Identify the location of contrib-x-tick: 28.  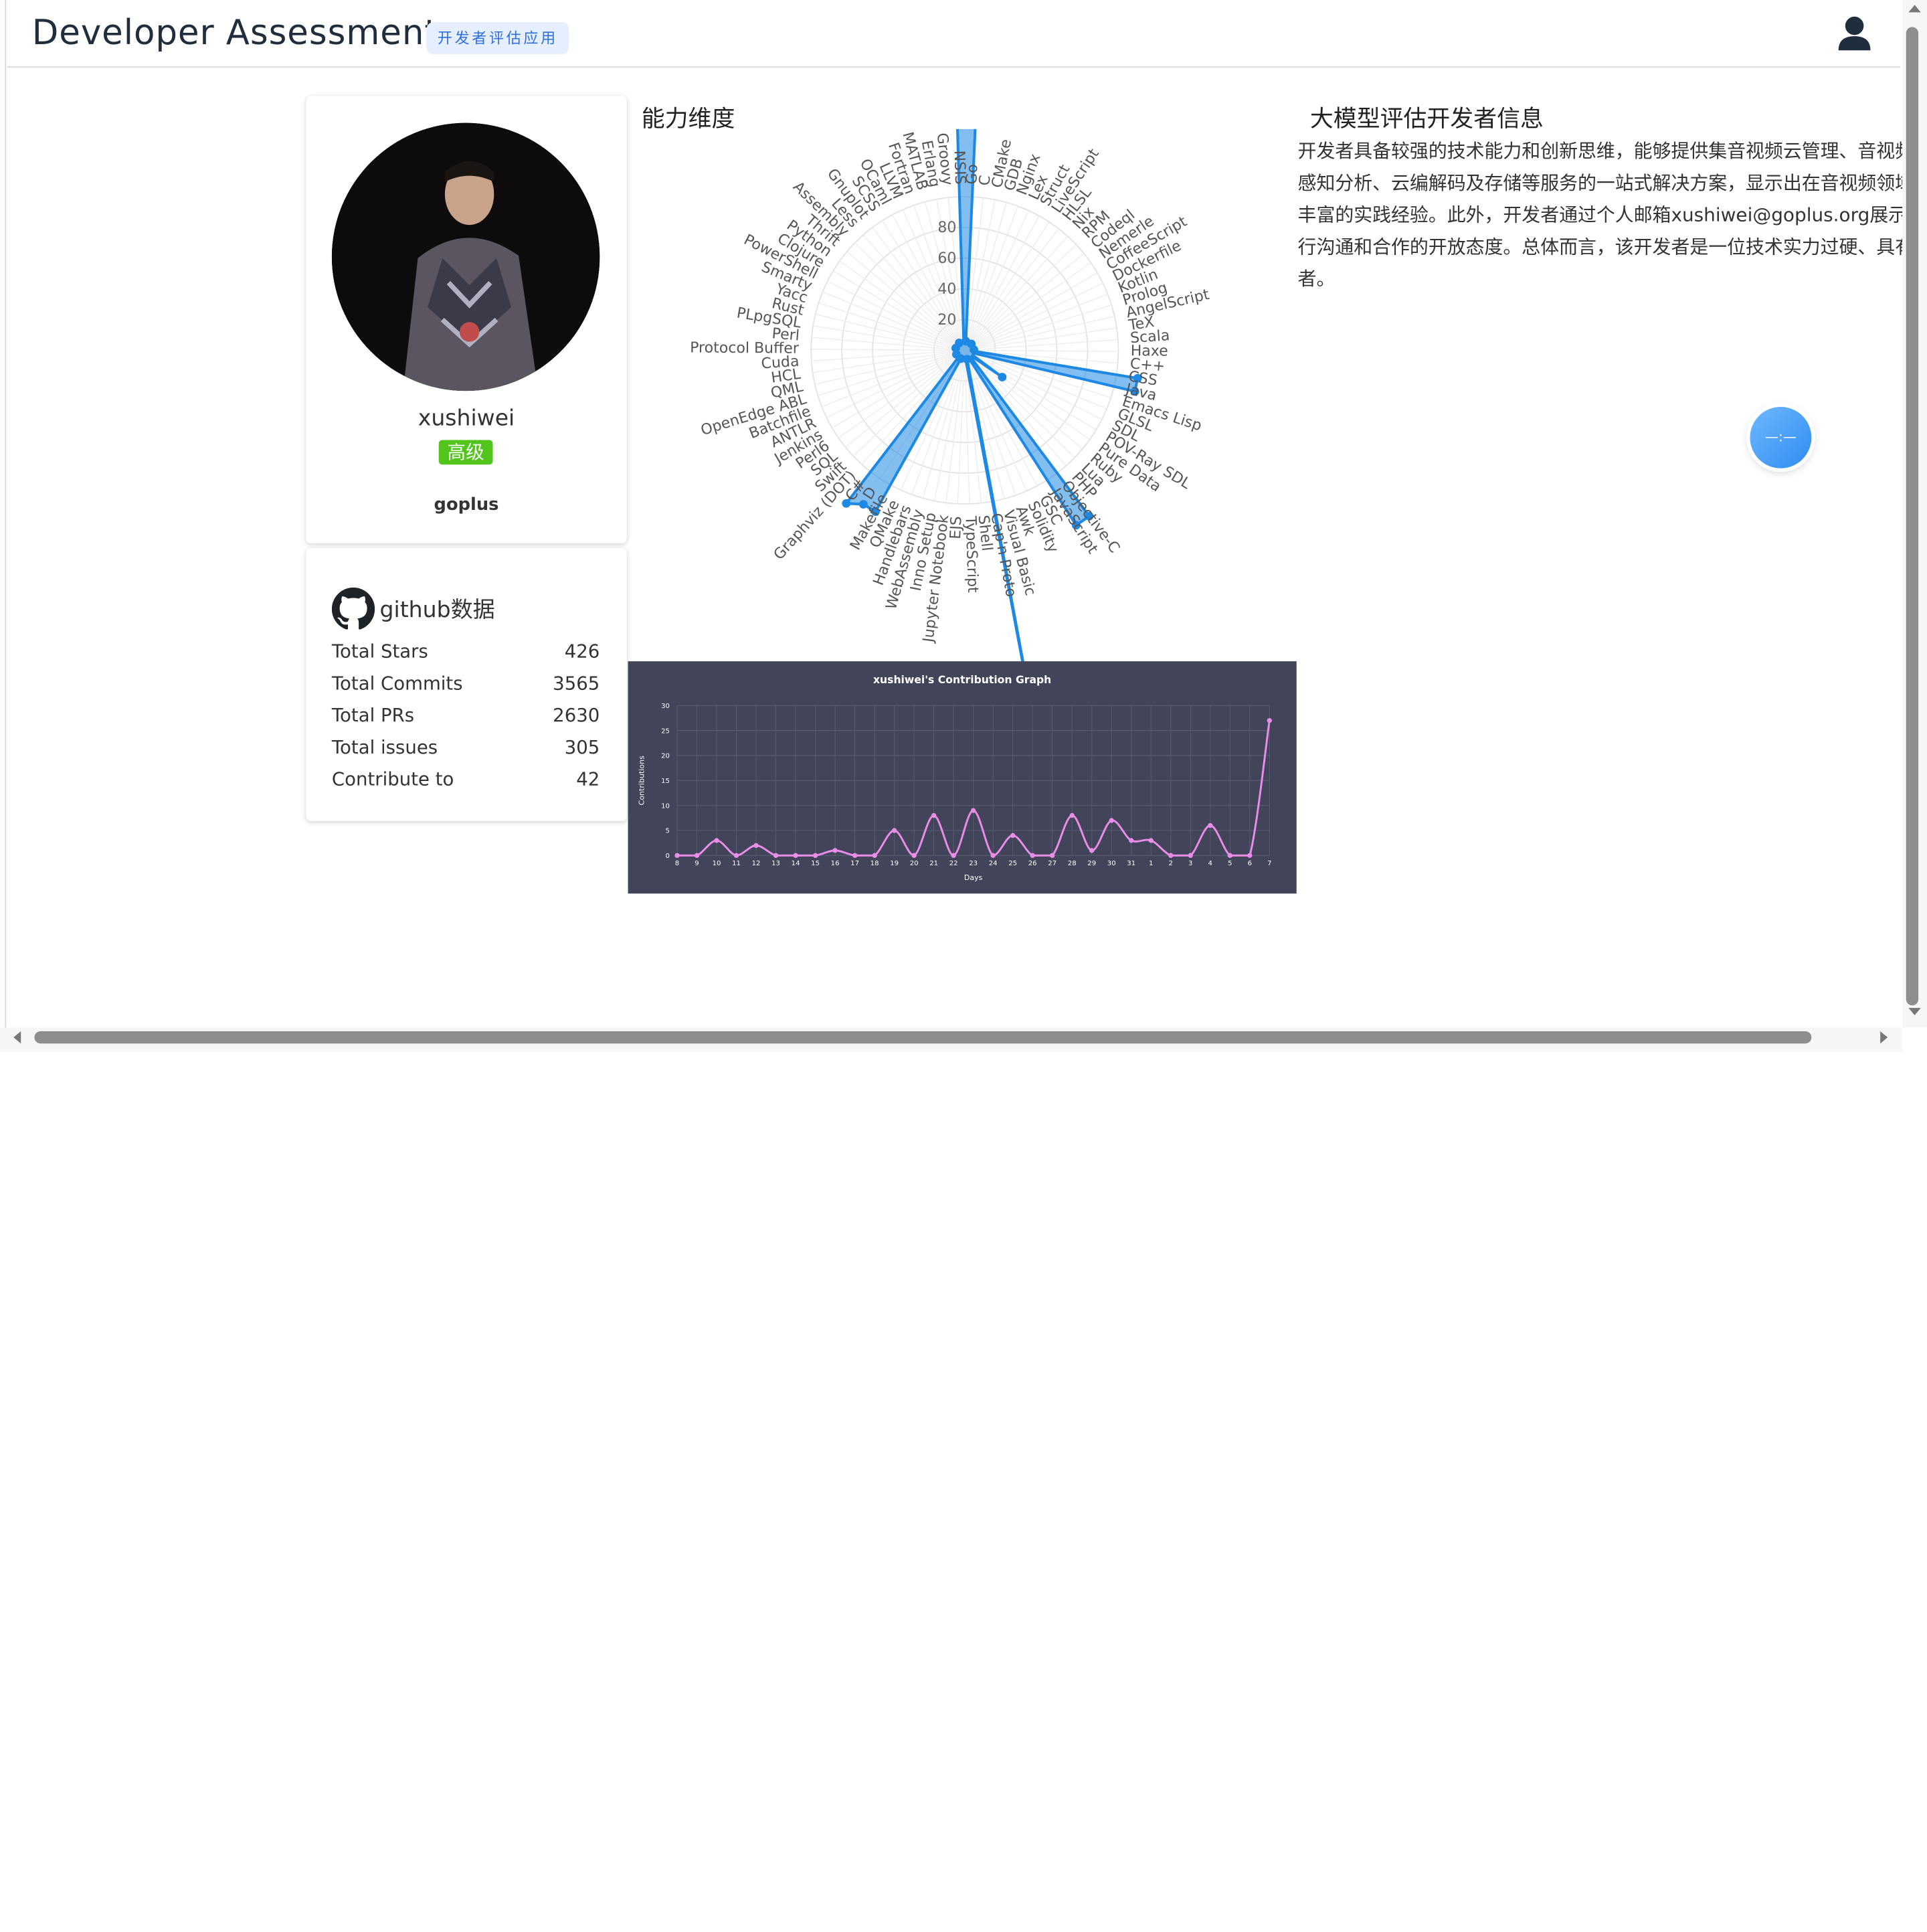
(1072, 863).